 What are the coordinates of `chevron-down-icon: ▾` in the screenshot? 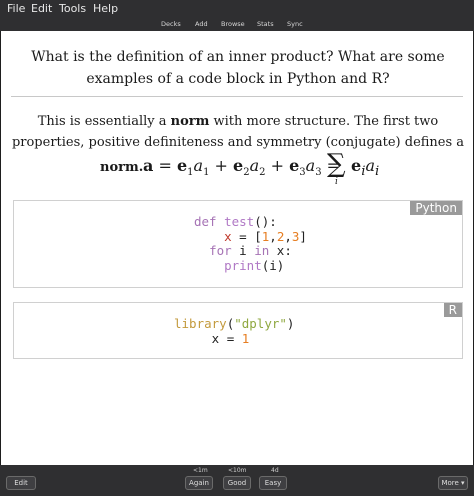 It's located at (463, 483).